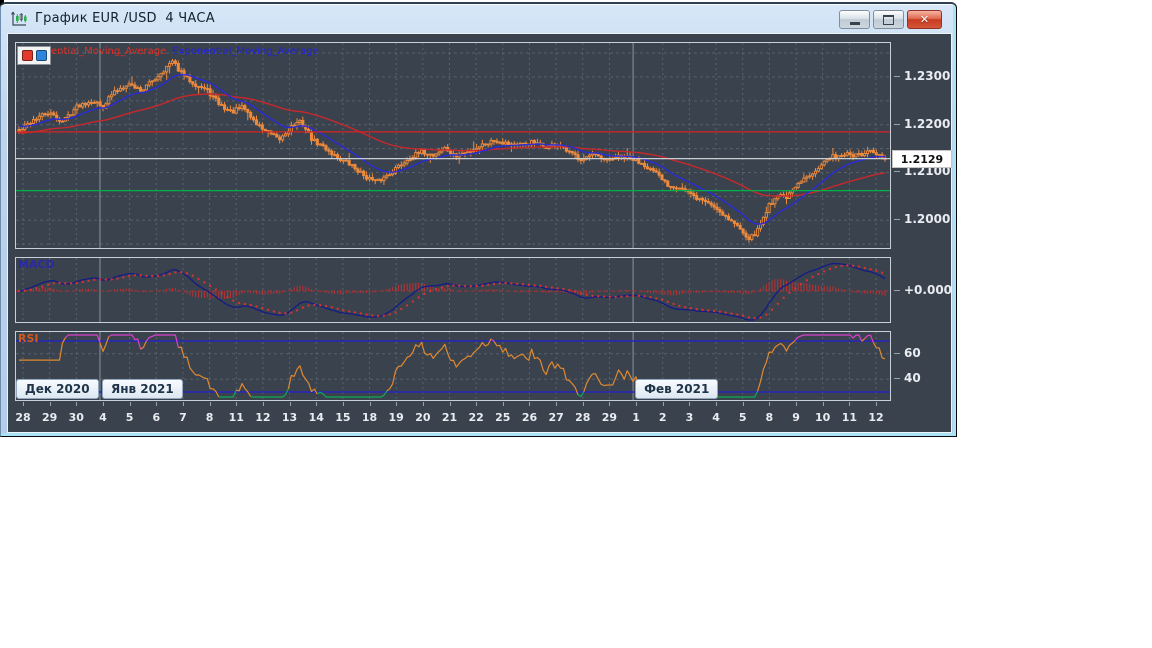 Image resolution: width=1152 pixels, height=648 pixels. I want to click on date-label: 21, so click(449, 417).